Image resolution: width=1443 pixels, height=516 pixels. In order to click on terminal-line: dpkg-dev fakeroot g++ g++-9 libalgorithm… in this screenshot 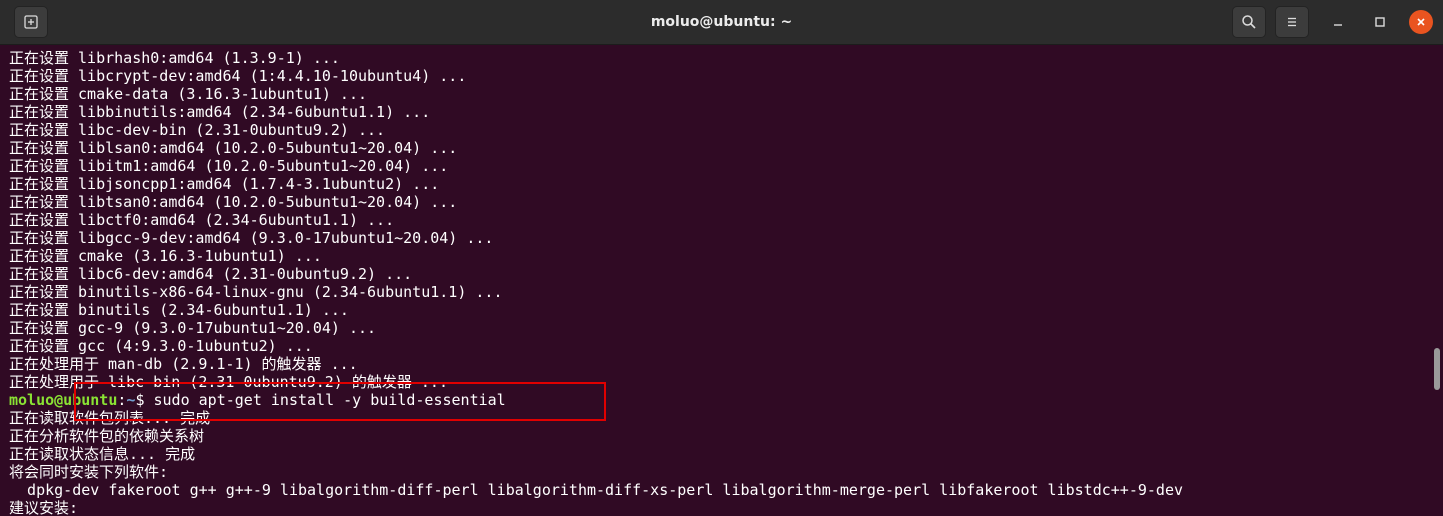, I will do `click(596, 490)`.